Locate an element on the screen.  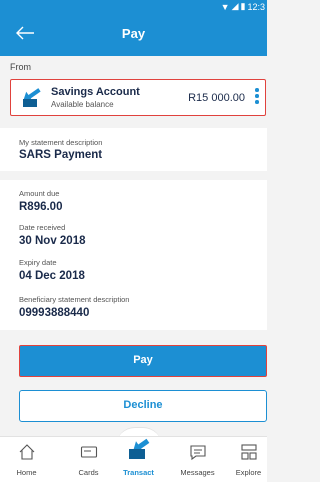
signal-icon: ◢ is located at coordinates (235, 6).